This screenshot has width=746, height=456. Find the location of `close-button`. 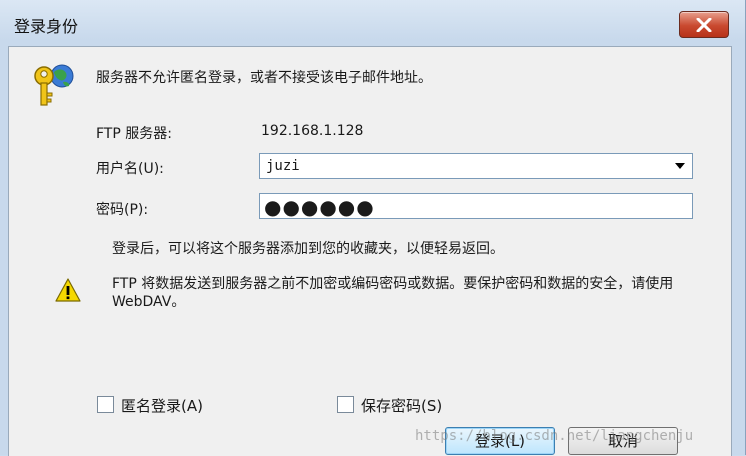

close-button is located at coordinates (704, 24).